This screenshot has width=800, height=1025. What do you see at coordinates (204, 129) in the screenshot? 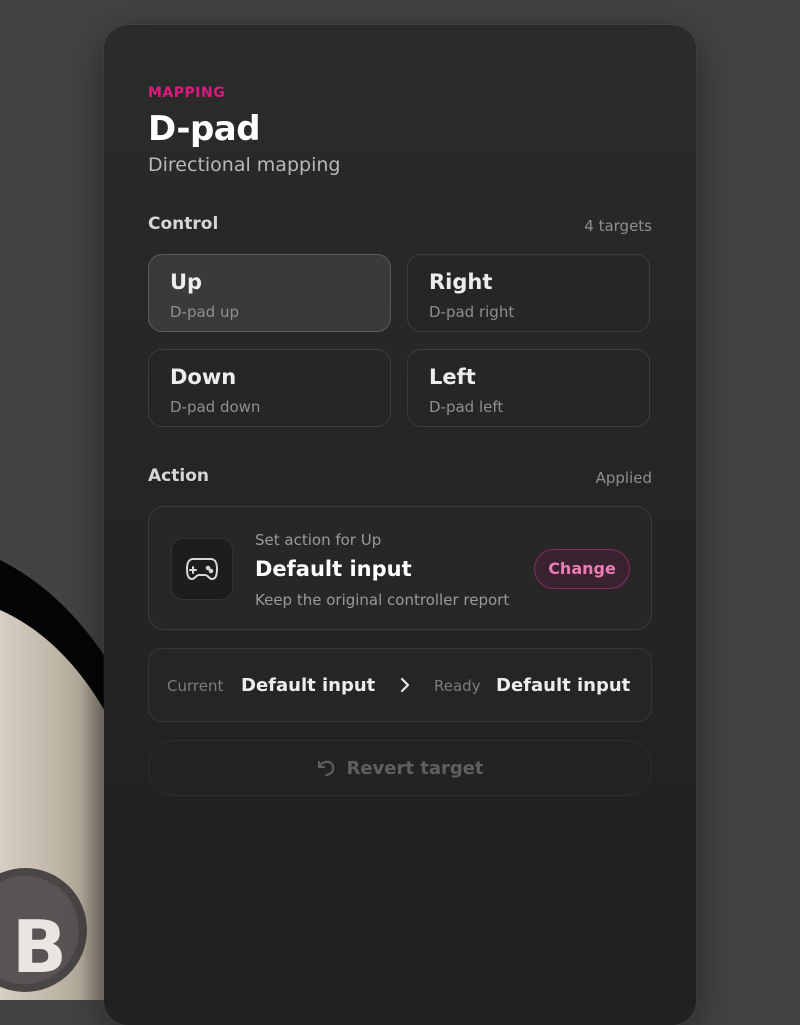
I see `page-title: D-pad` at bounding box center [204, 129].